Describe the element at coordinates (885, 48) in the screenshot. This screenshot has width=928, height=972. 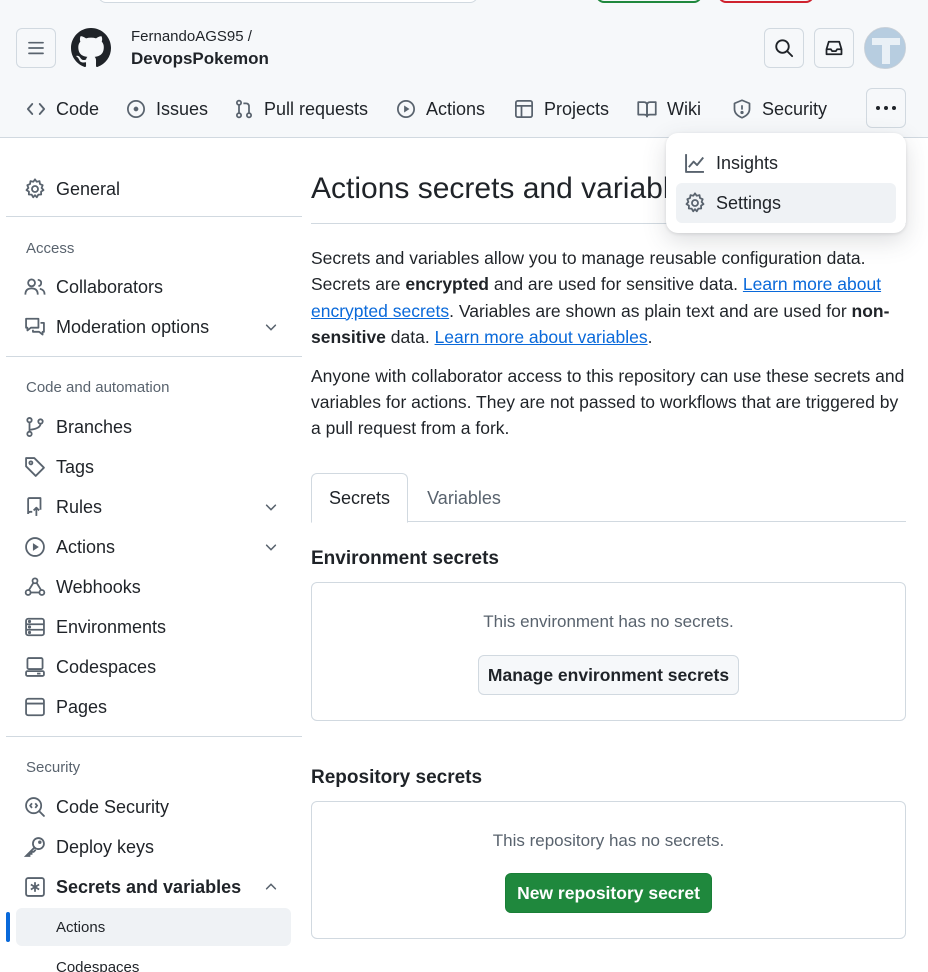
I see `user-avatar` at that location.